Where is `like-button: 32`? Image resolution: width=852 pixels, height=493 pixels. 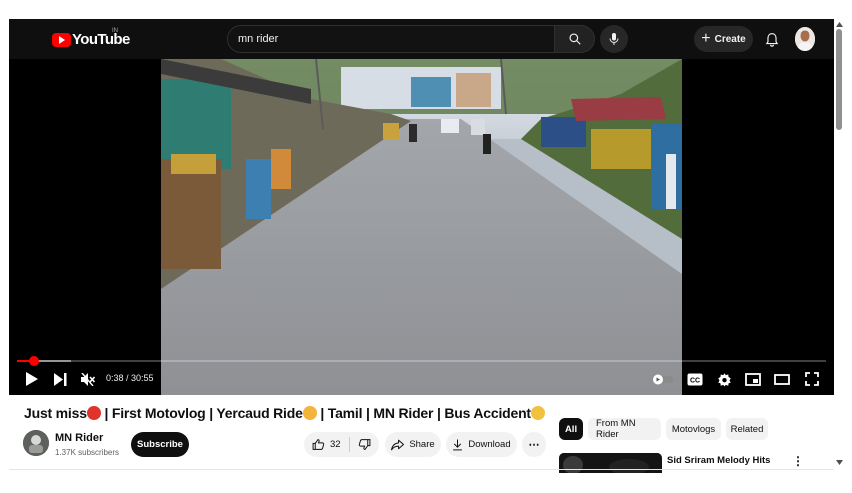
like-button: 32 is located at coordinates (322, 444).